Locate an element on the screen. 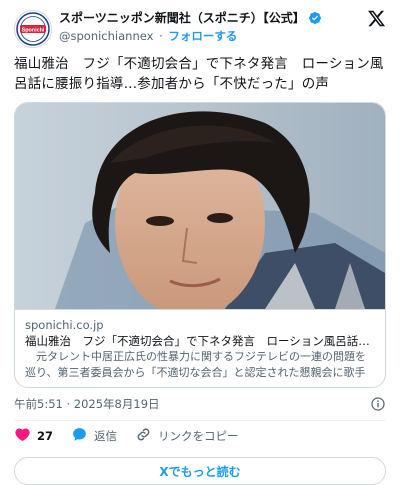  copy-link-label: リンクをコピー is located at coordinates (198, 436).